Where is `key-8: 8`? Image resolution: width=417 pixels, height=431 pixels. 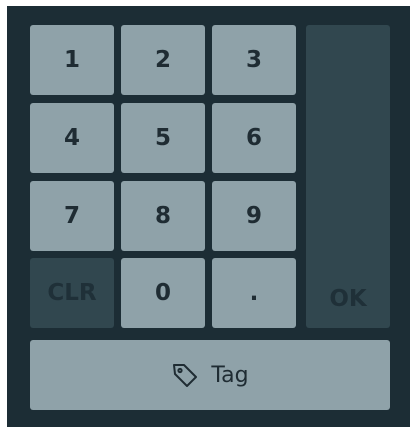 key-8: 8 is located at coordinates (163, 216).